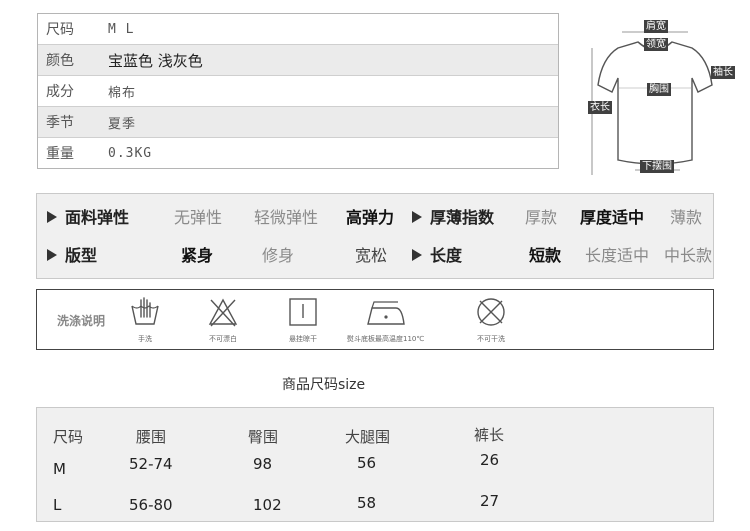 The height and width of the screenshot is (531, 750). Describe the element at coordinates (278, 255) in the screenshot. I see `fit-option: 修身` at that location.